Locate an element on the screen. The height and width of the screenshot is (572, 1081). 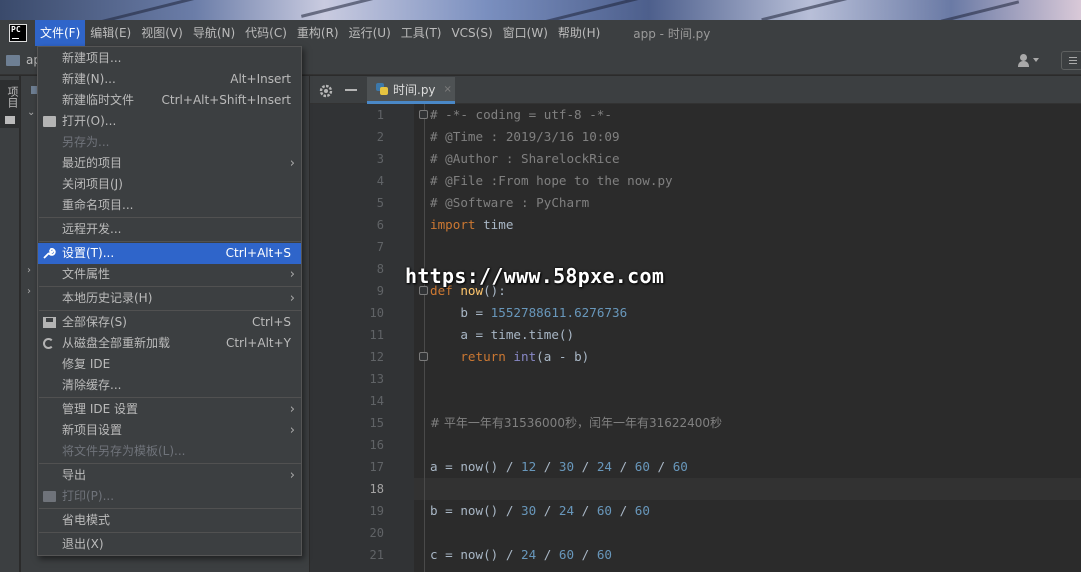
line-number: 3 is located at coordinates (380, 159).